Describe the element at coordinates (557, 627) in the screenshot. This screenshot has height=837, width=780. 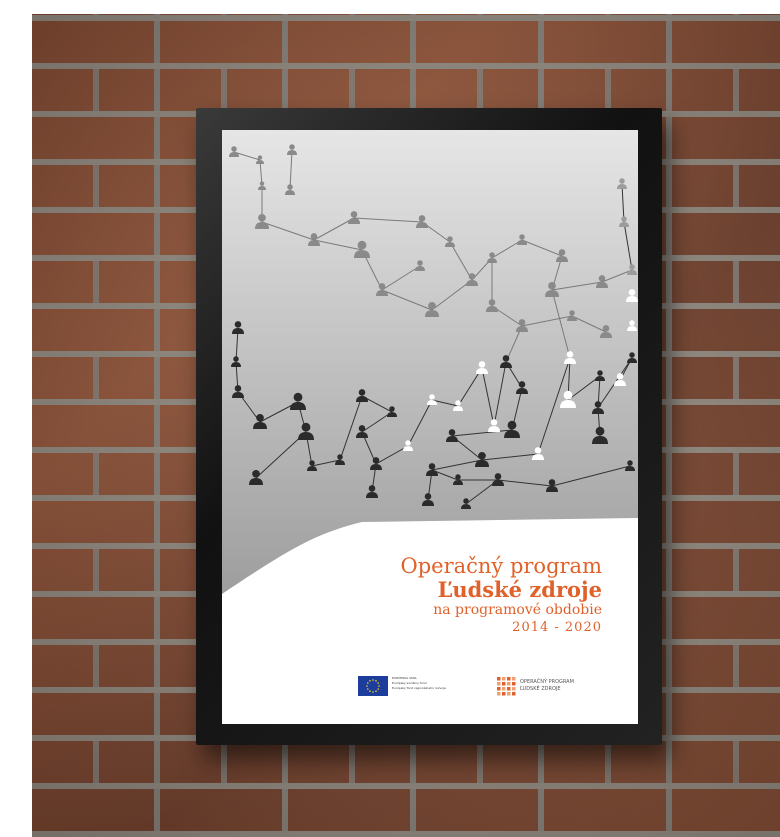
I see `title-line-4: 2014 - 2020` at that location.